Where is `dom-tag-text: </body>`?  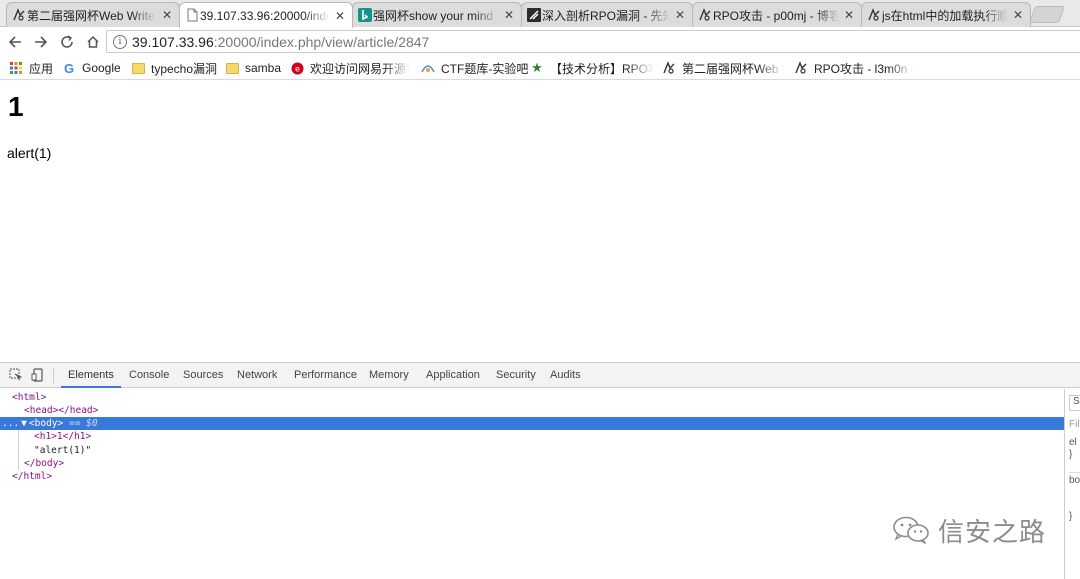
dom-tag-text: </body> is located at coordinates (44, 463).